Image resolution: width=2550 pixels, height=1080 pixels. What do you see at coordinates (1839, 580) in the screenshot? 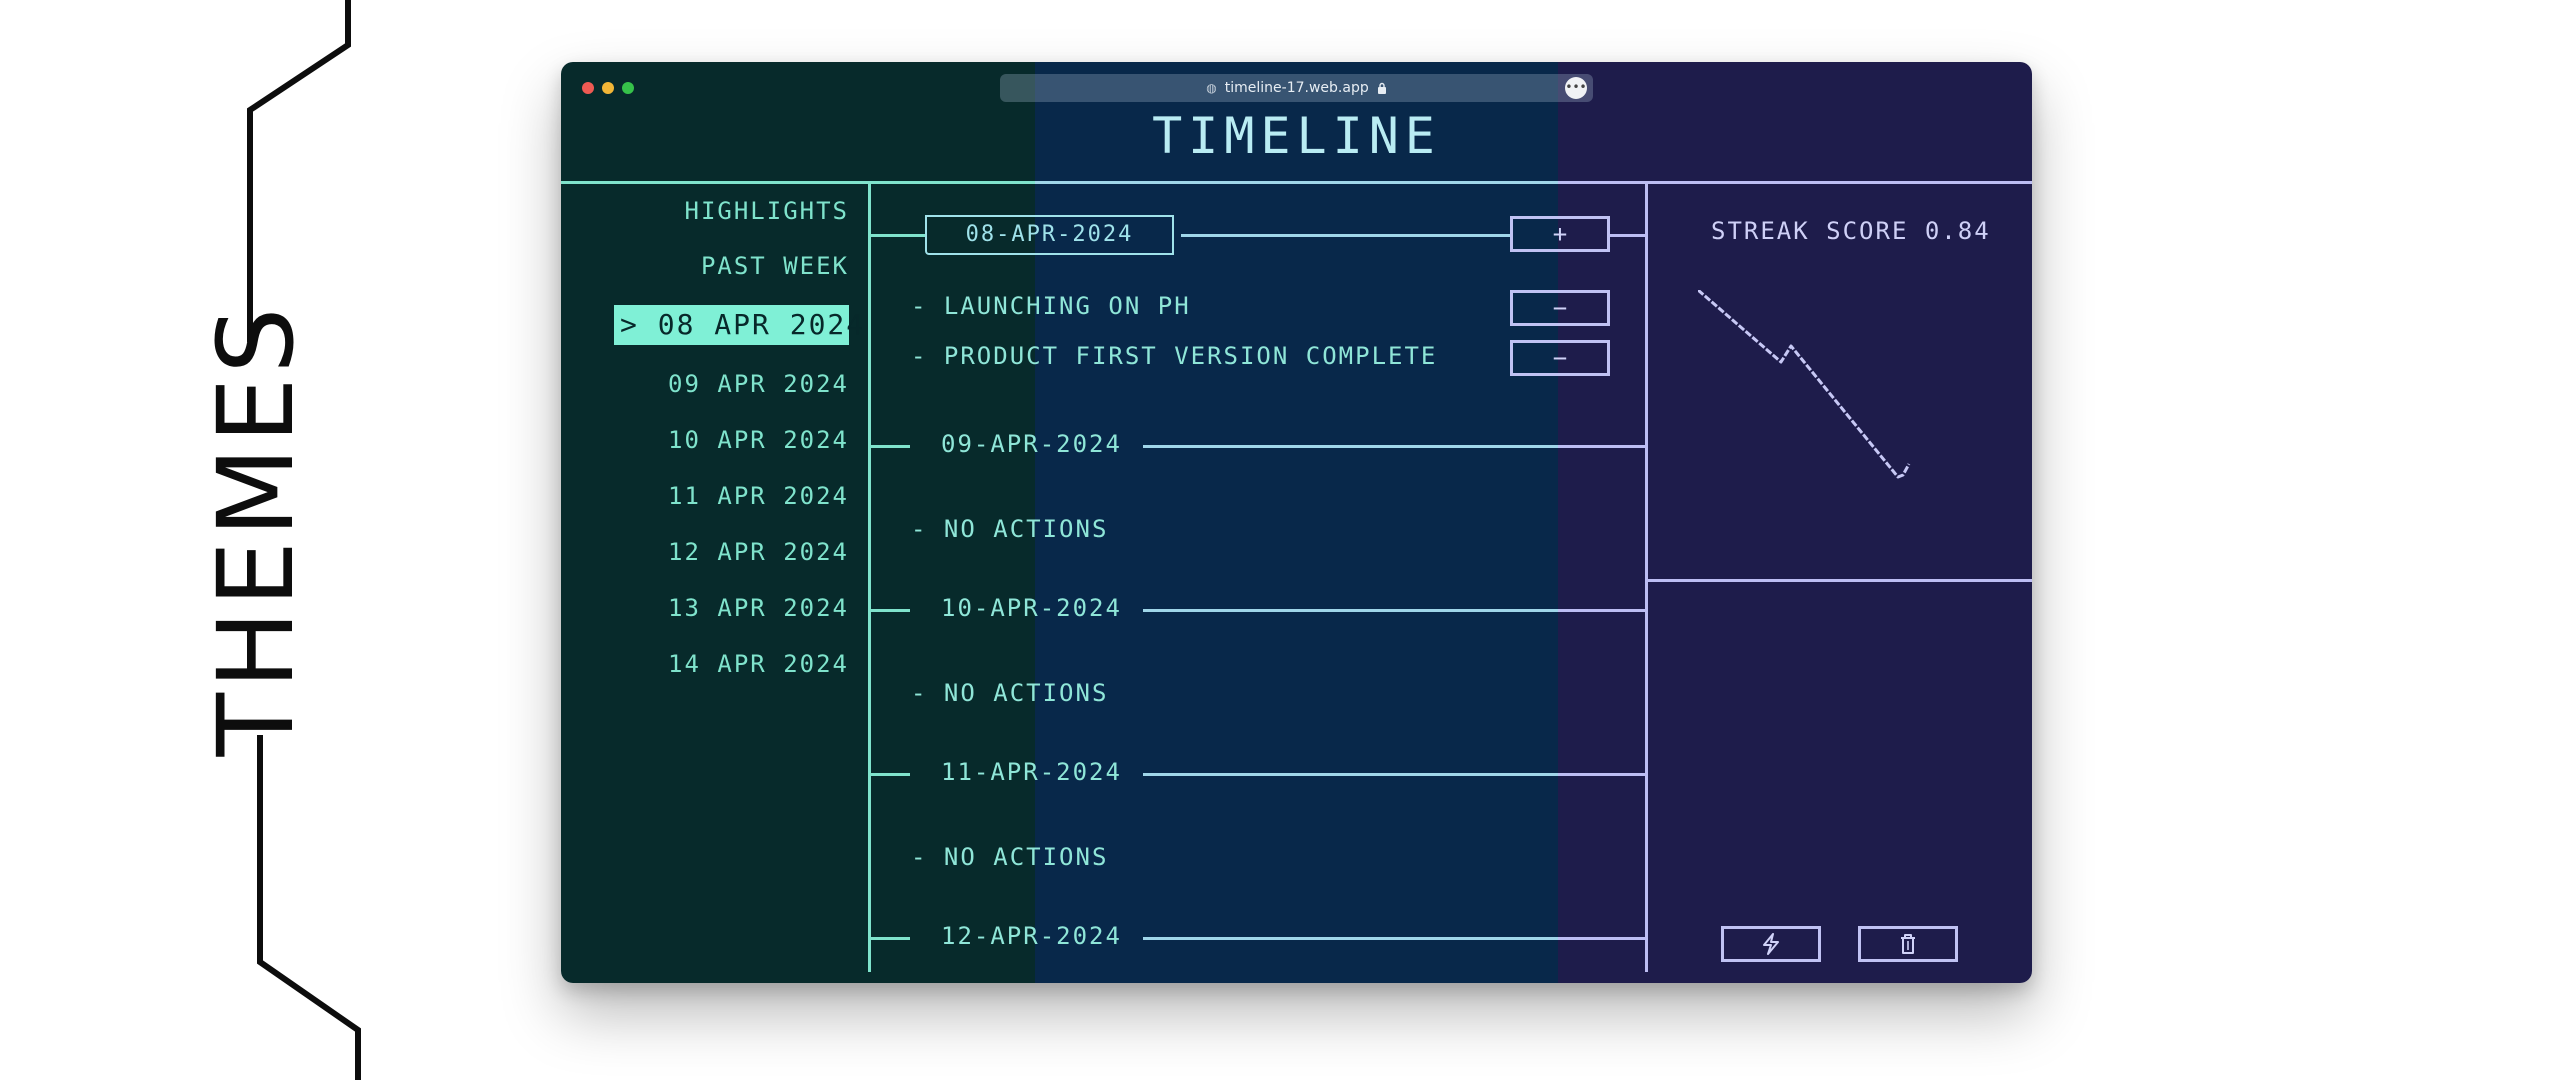
I see `side-panel-split` at bounding box center [1839, 580].